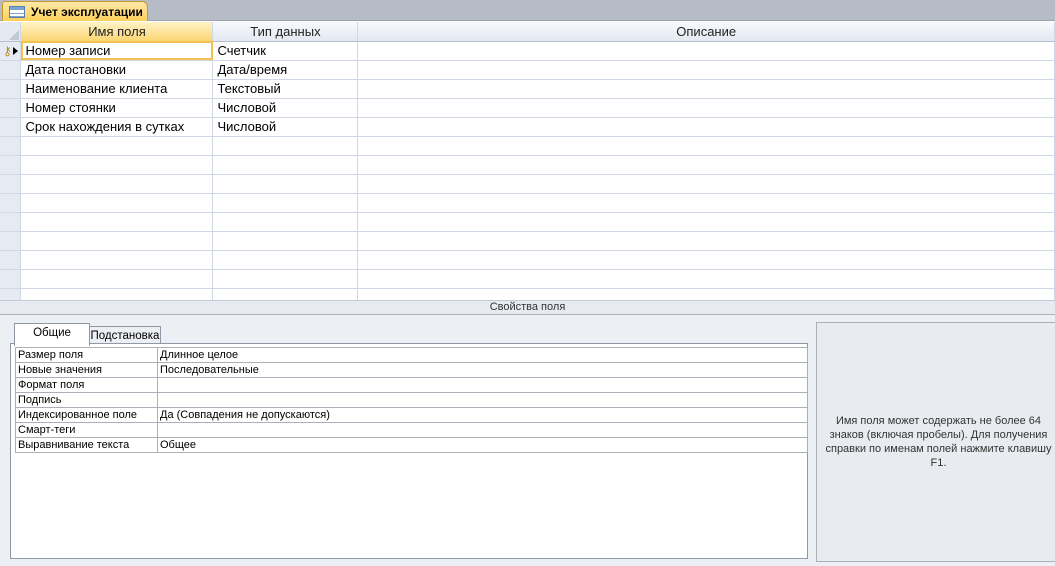 This screenshot has width=1055, height=566. I want to click on tab-general: Общие, so click(52, 334).